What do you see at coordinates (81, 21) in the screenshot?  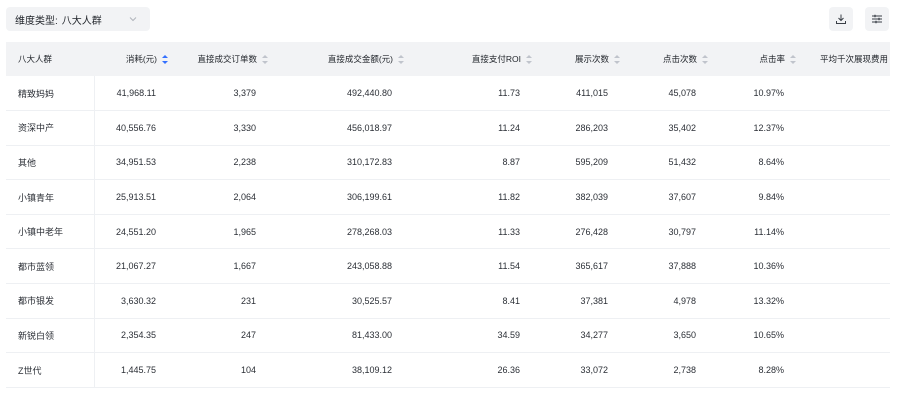 I see `dimension-type-value: 八大人群` at bounding box center [81, 21].